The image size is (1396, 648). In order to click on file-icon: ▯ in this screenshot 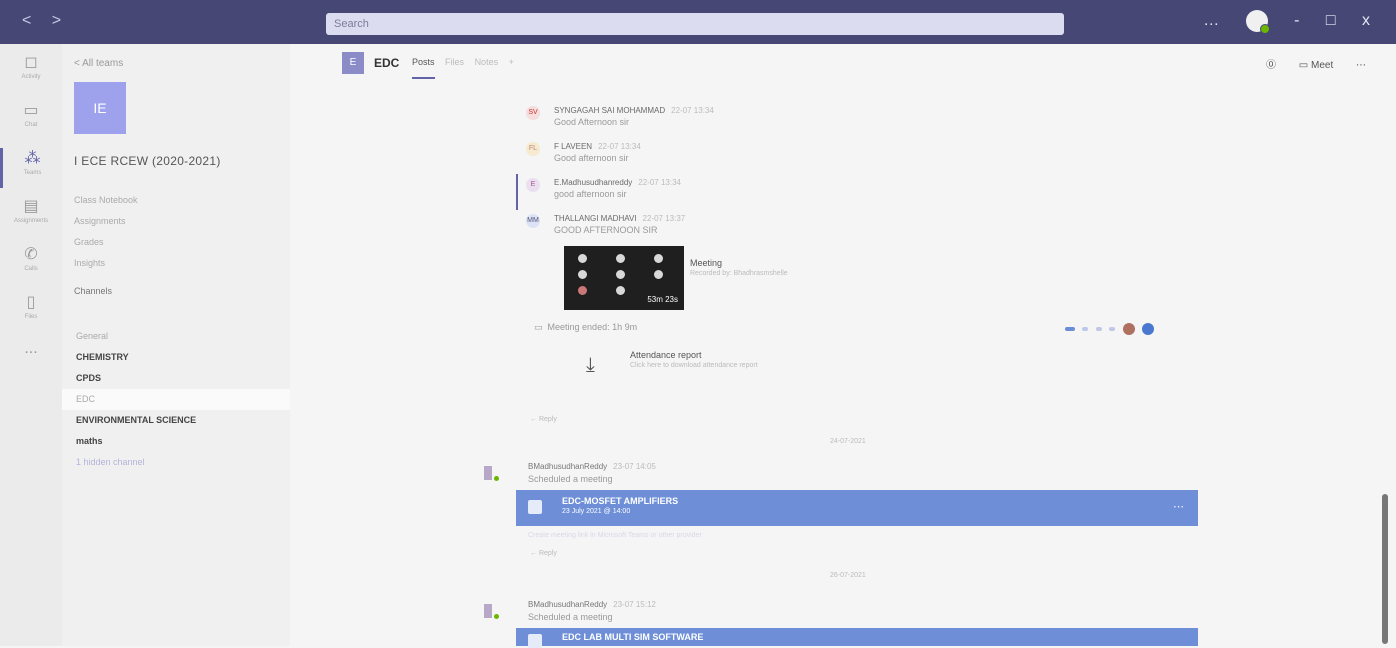, I will do `click(31, 302)`.